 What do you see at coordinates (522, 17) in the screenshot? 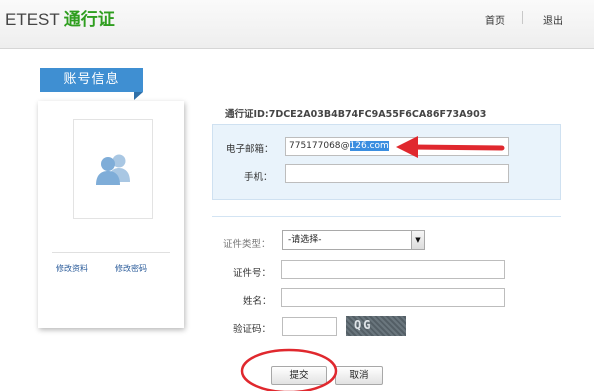
I see `nav-separator` at bounding box center [522, 17].